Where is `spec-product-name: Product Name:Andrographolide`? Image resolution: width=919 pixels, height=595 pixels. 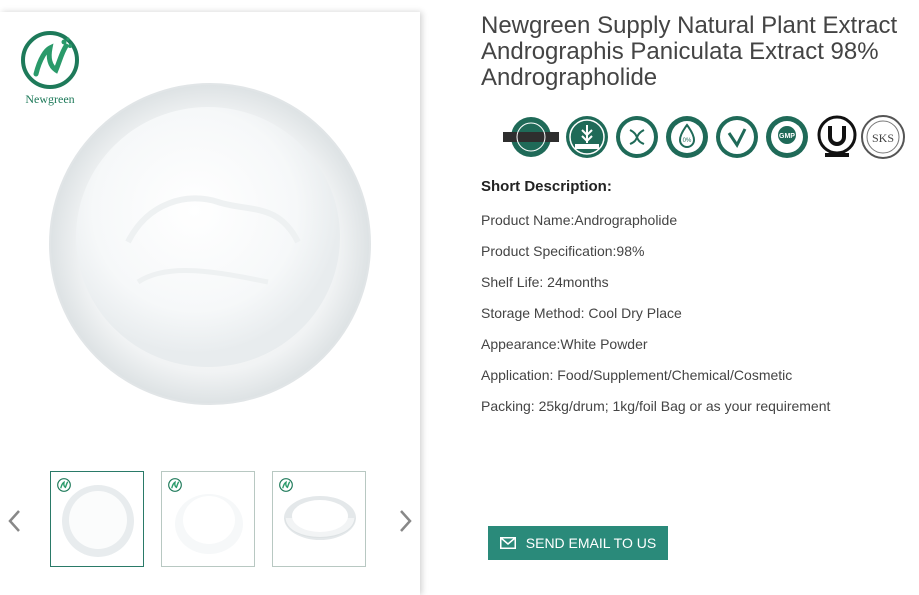 spec-product-name: Product Name:Andrographolide is located at coordinates (579, 220).